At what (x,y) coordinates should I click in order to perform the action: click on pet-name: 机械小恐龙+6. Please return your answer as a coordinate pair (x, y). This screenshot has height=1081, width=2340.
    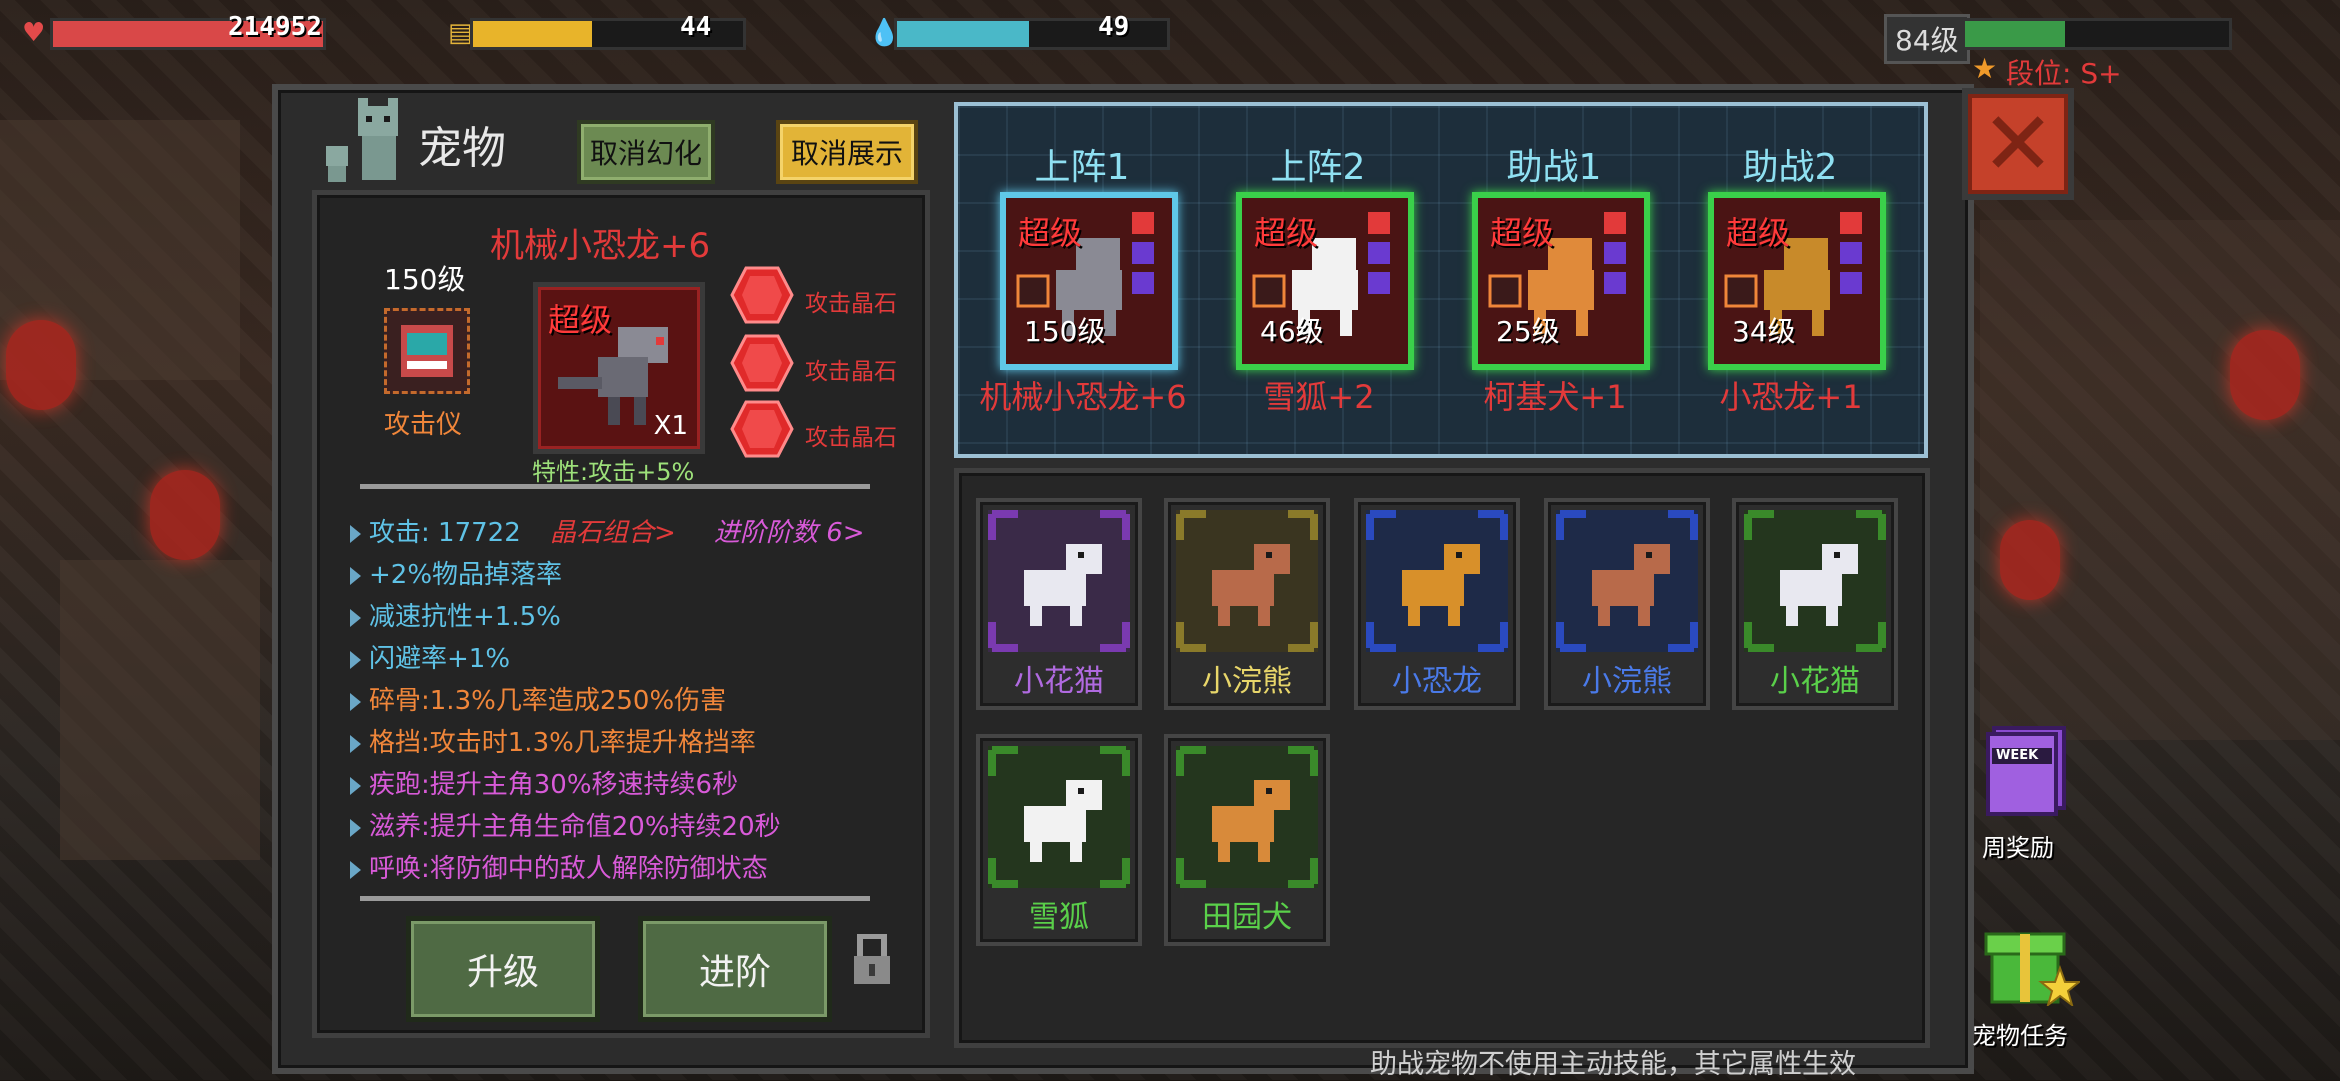
    Looking at the image, I should click on (600, 246).